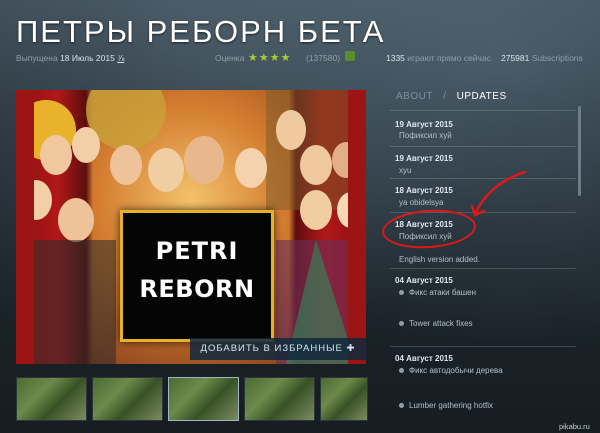 The height and width of the screenshot is (433, 600). I want to click on info-tabs: ABOUT / UPDATES, so click(451, 96).